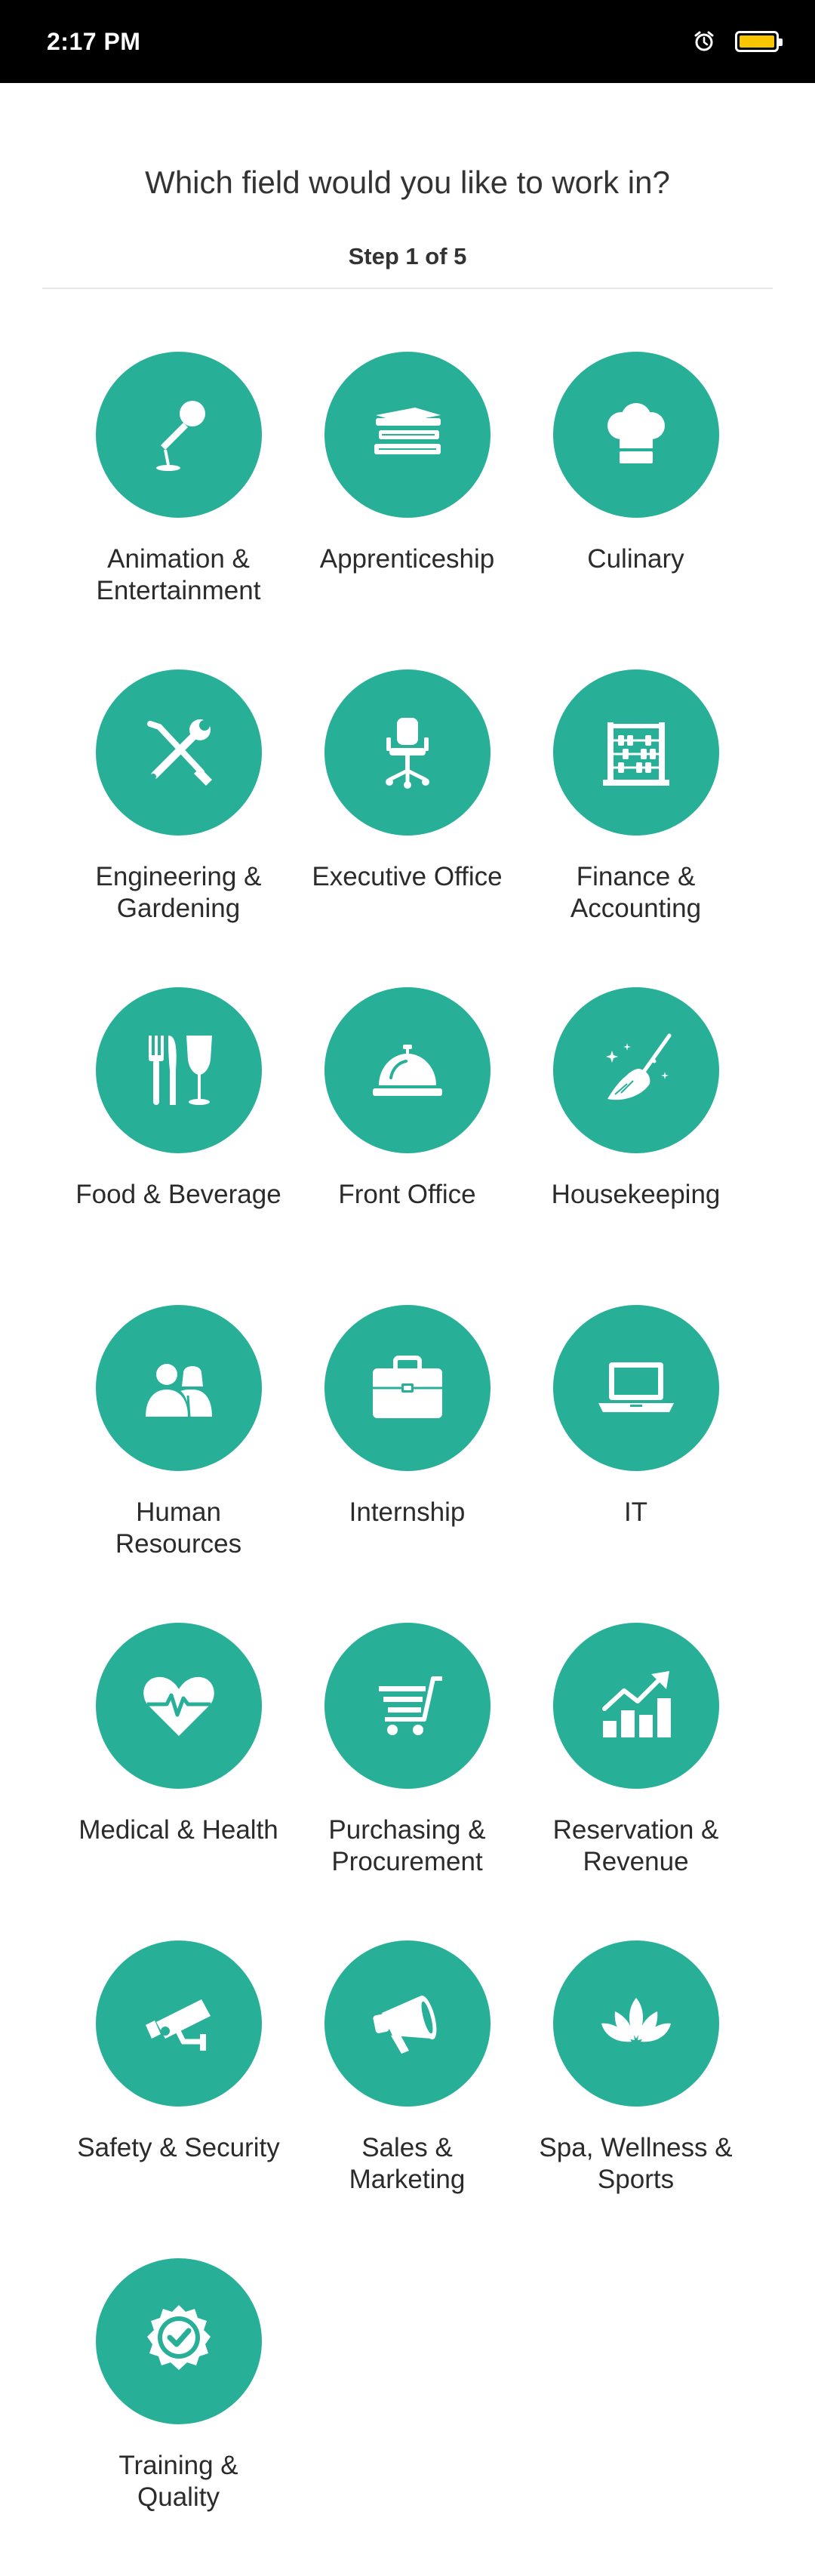  What do you see at coordinates (178, 2481) in the screenshot?
I see `field-label: Training & Quality` at bounding box center [178, 2481].